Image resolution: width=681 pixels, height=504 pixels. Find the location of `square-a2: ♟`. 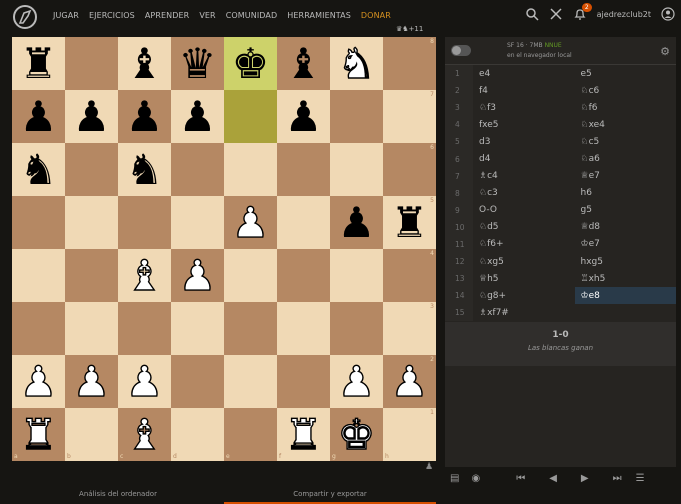

square-a2: ♟ is located at coordinates (38, 381).